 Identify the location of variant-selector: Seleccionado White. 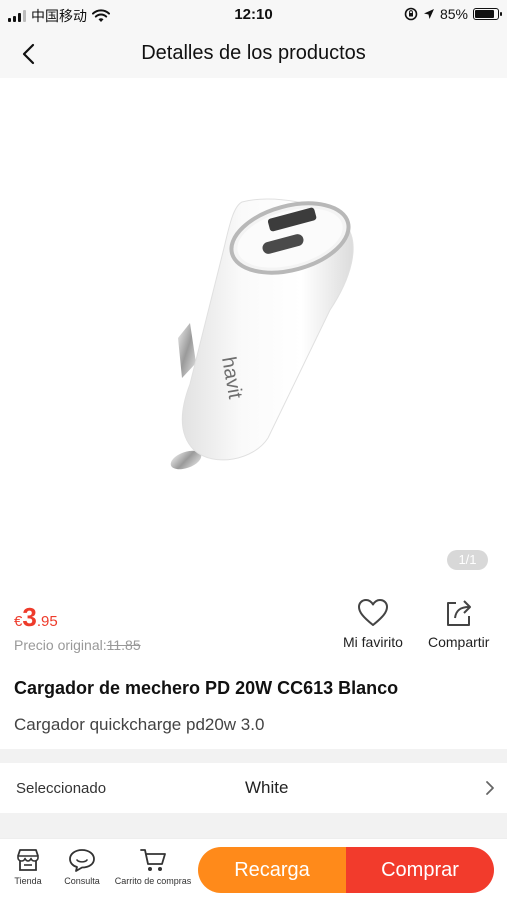
(253, 788).